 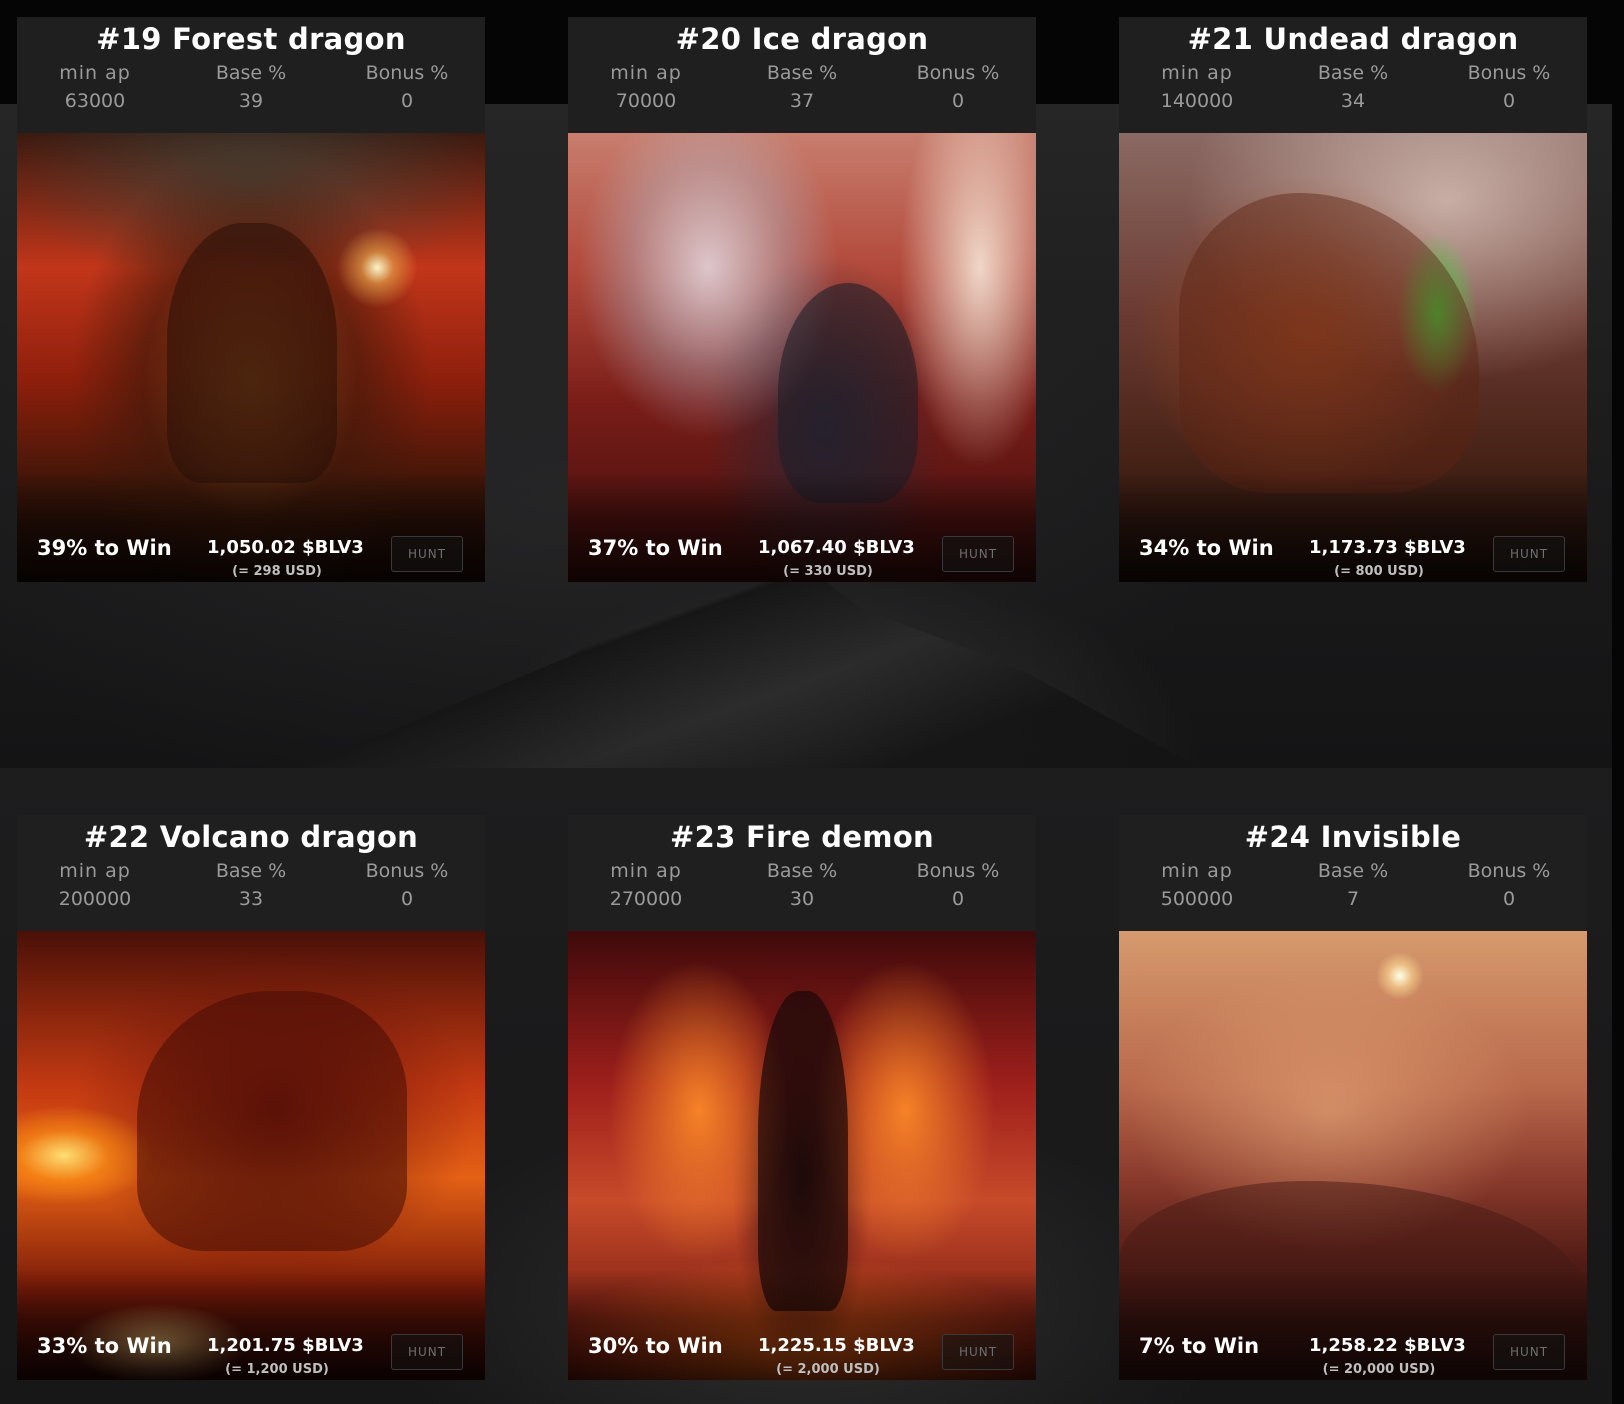 I want to click on win-chance: 34% to Win, so click(x=1206, y=548).